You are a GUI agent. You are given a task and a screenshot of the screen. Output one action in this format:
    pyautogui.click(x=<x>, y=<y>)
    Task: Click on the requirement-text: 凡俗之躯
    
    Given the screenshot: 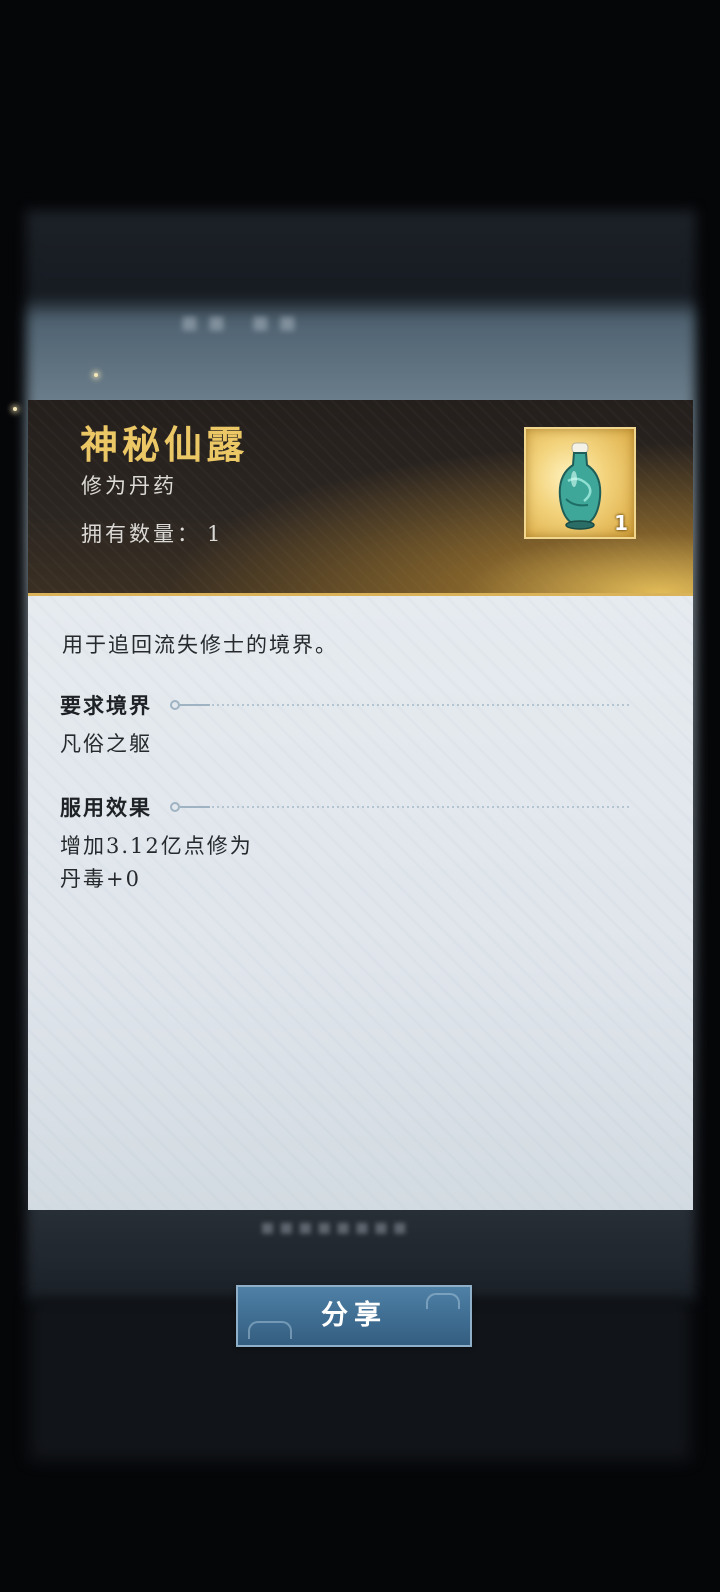 What is the action you would take?
    pyautogui.click(x=106, y=744)
    